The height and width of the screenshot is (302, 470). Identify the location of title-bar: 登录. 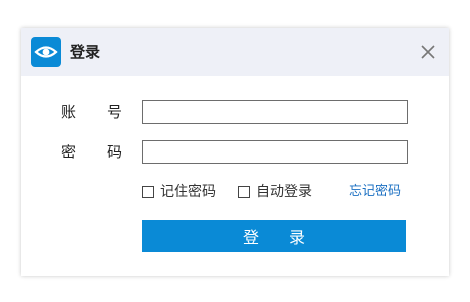
(235, 52).